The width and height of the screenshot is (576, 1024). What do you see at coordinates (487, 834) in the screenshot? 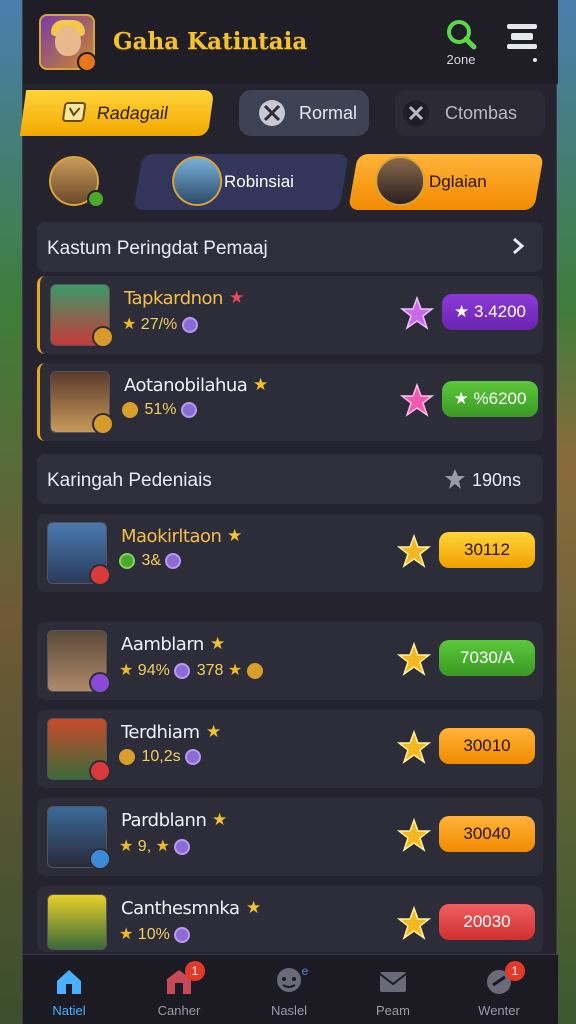
I see `price-button: 30040` at bounding box center [487, 834].